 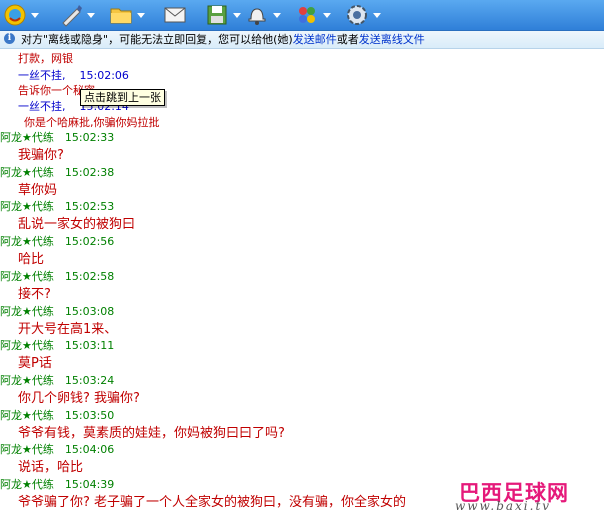 I want to click on apps-icon, so click(x=307, y=15).